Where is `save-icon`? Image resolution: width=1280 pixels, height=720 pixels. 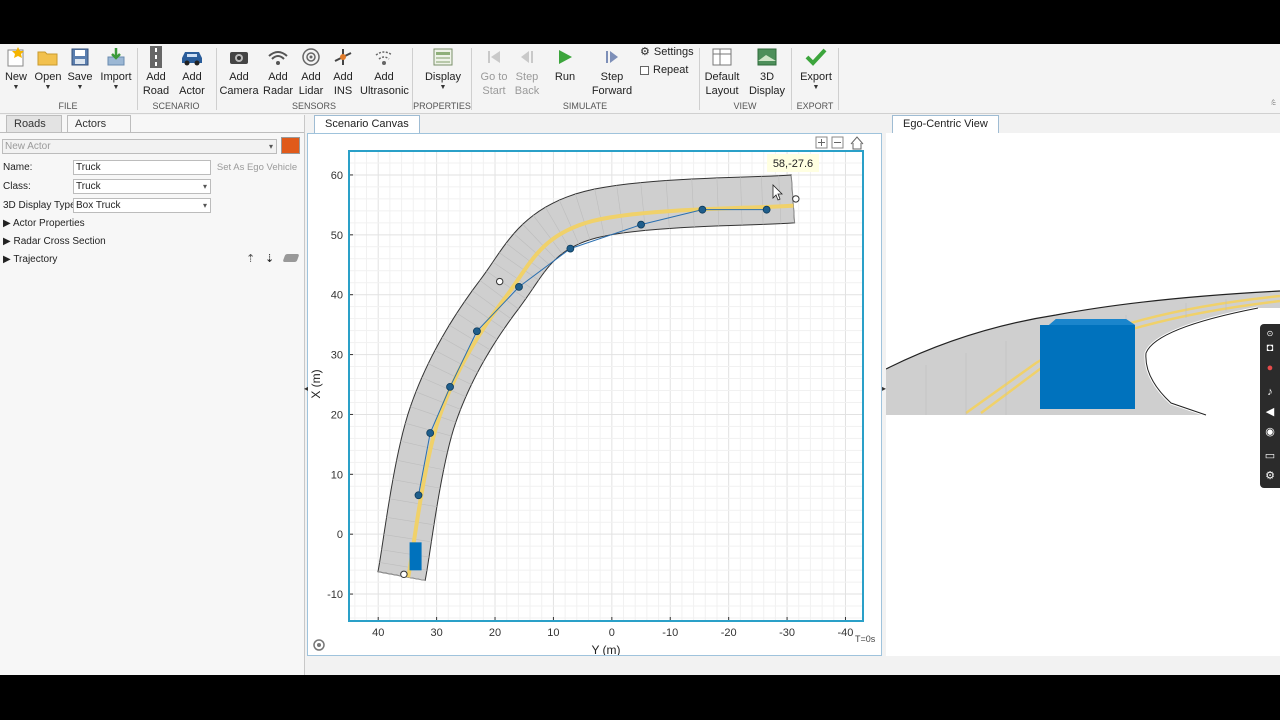
save-icon is located at coordinates (80, 57).